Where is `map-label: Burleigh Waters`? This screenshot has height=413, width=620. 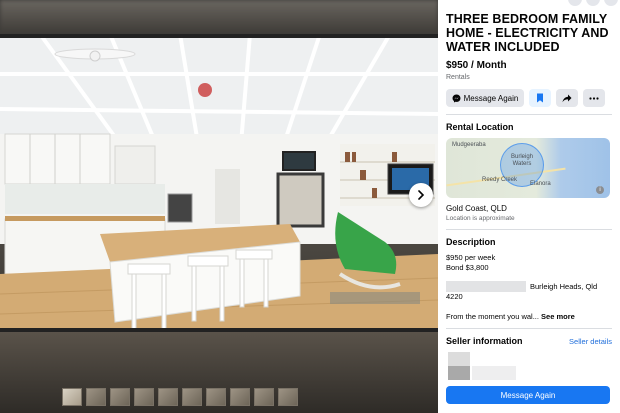
map-label: Burleigh Waters is located at coordinates (521, 160).